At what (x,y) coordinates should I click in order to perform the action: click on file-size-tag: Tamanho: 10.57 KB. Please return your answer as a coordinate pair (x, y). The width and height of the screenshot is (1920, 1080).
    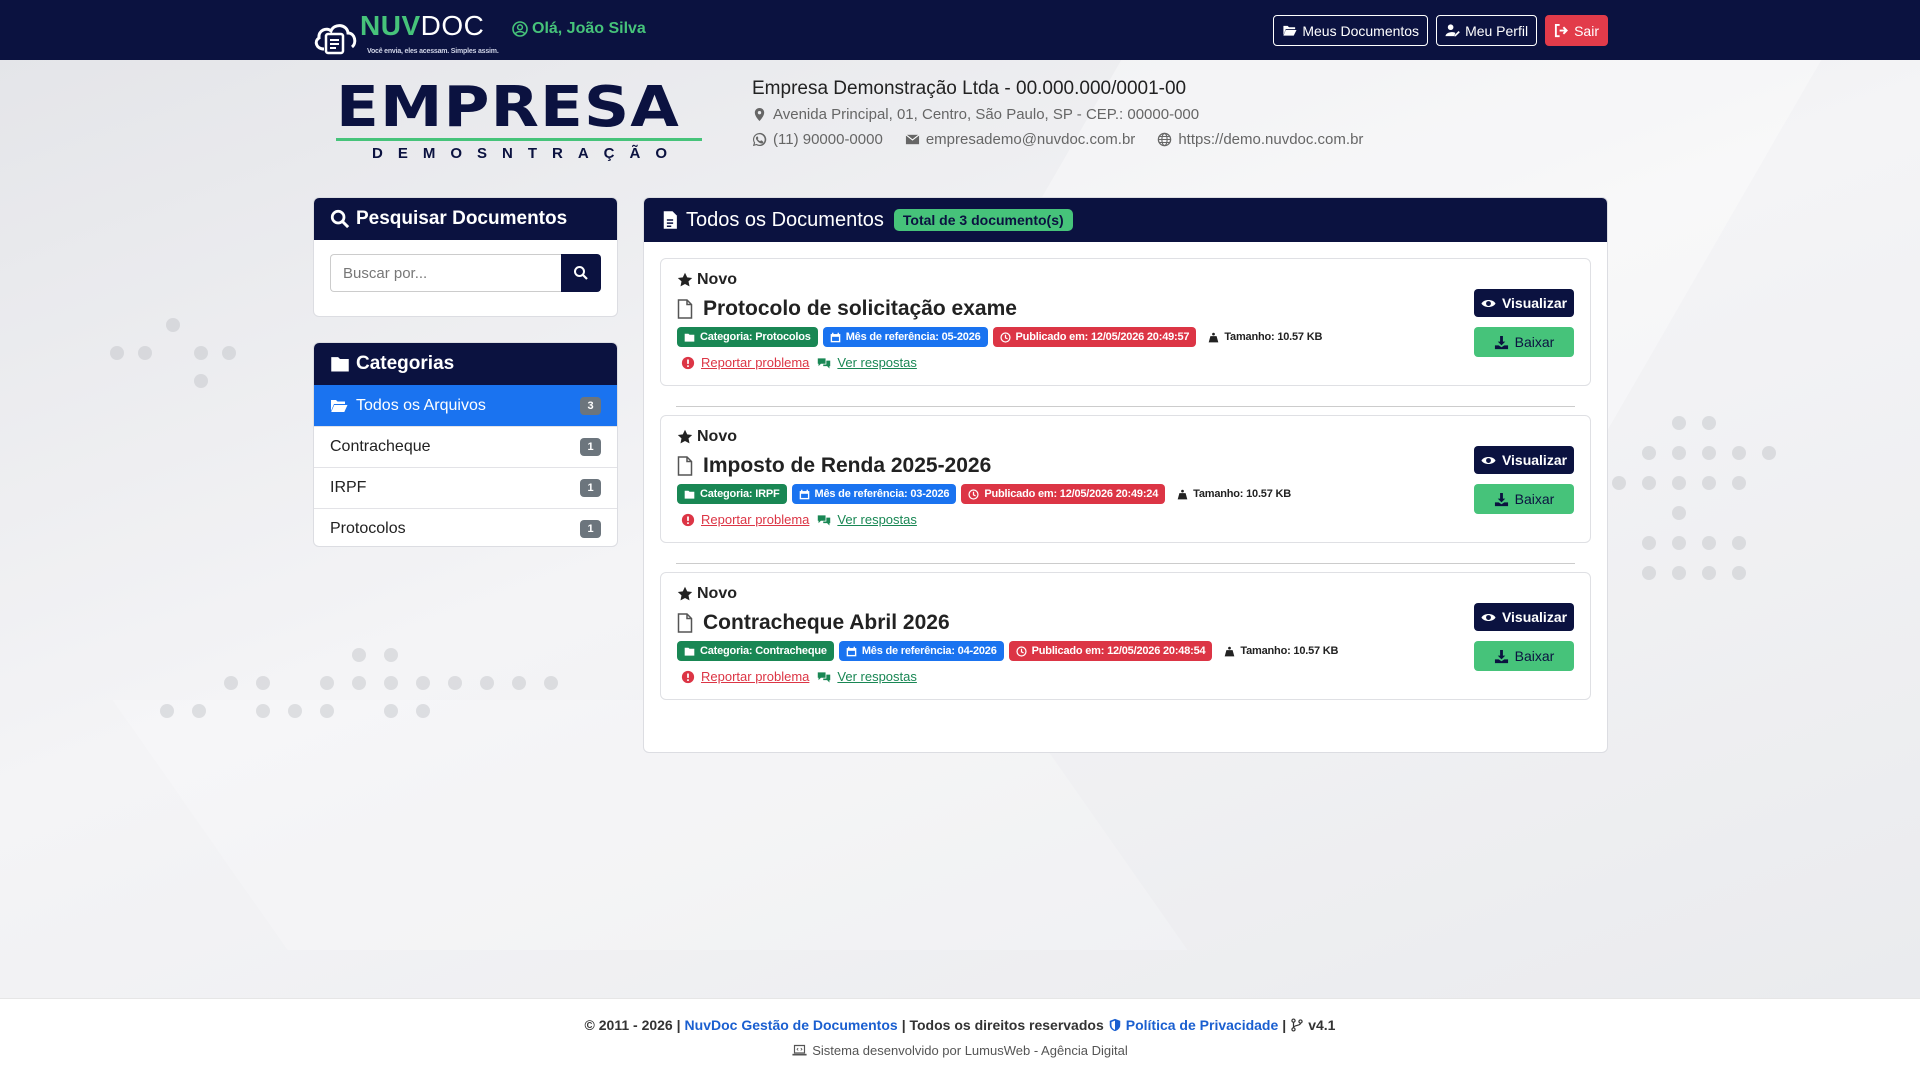
    Looking at the image, I should click on (1234, 494).